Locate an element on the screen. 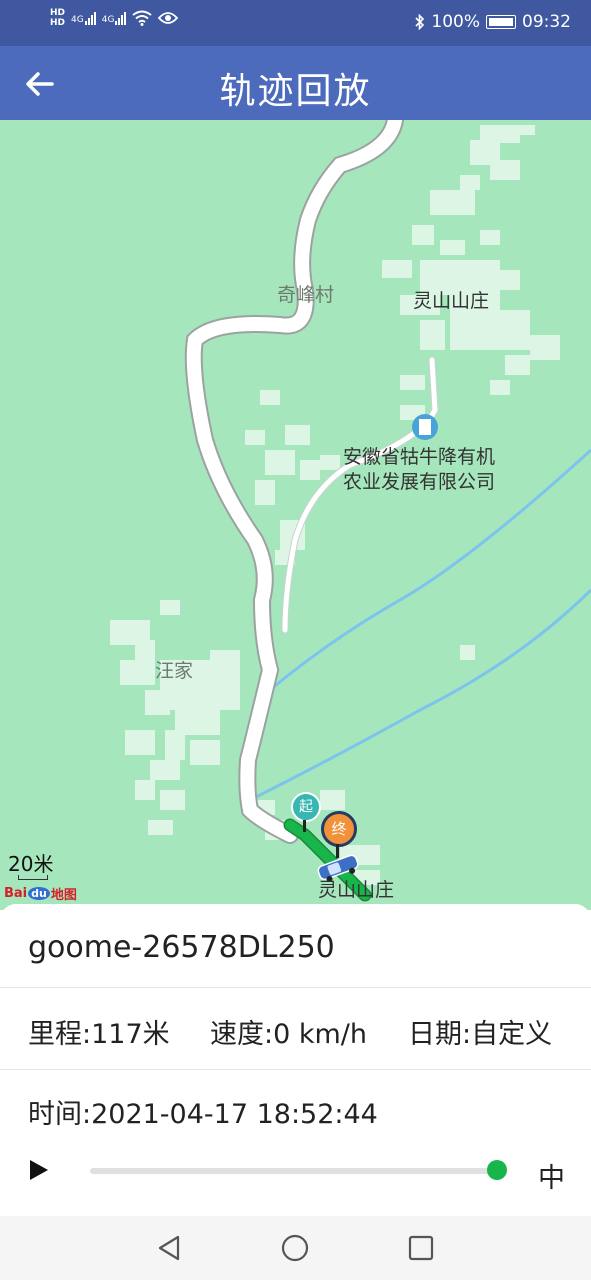  map-scale-bar is located at coordinates (33, 877).